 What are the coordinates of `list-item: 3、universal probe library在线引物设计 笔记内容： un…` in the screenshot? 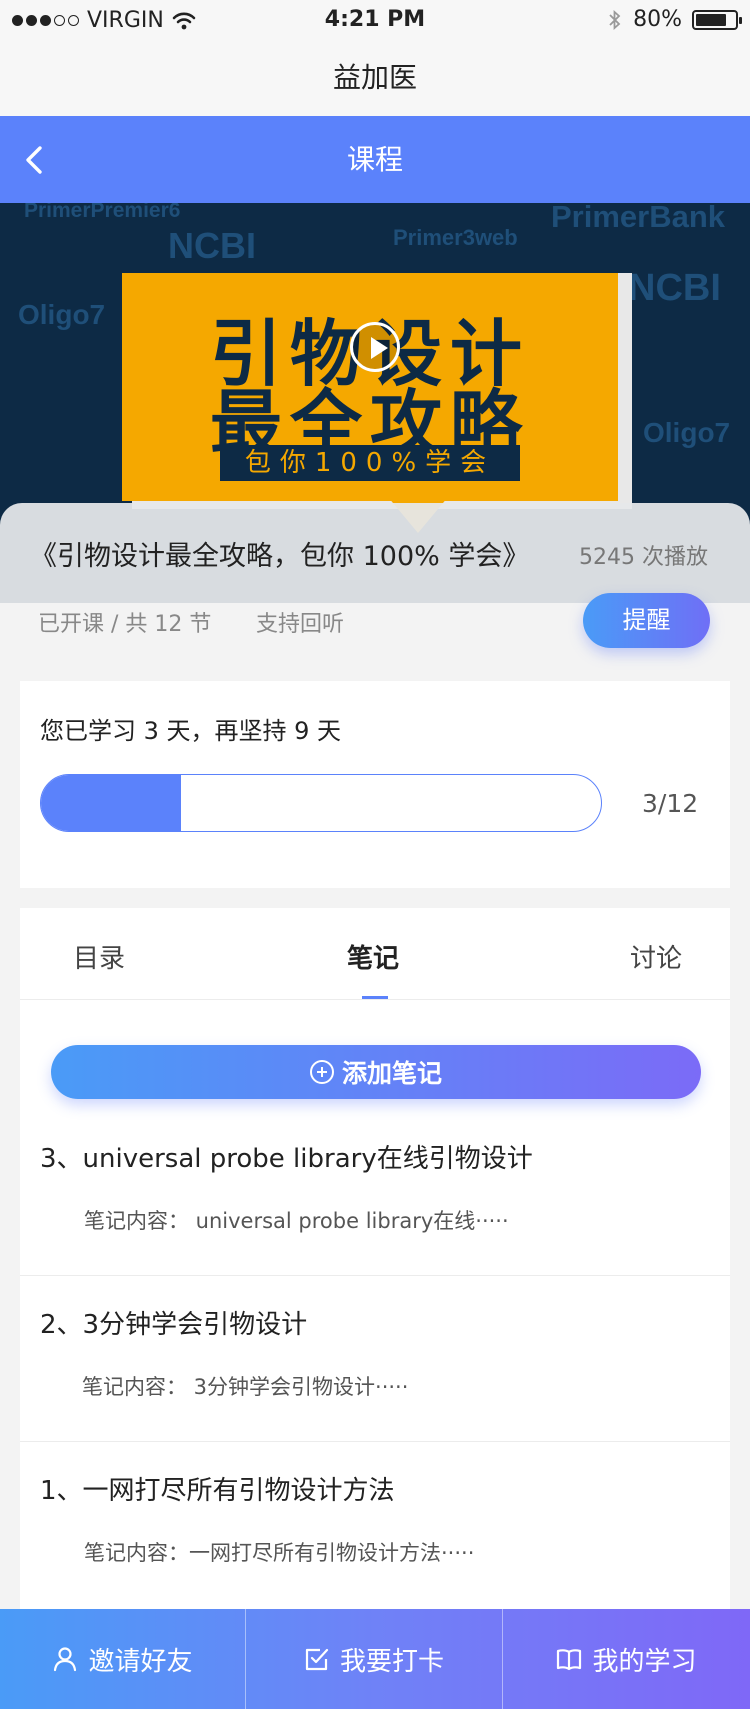 It's located at (375, 1193).